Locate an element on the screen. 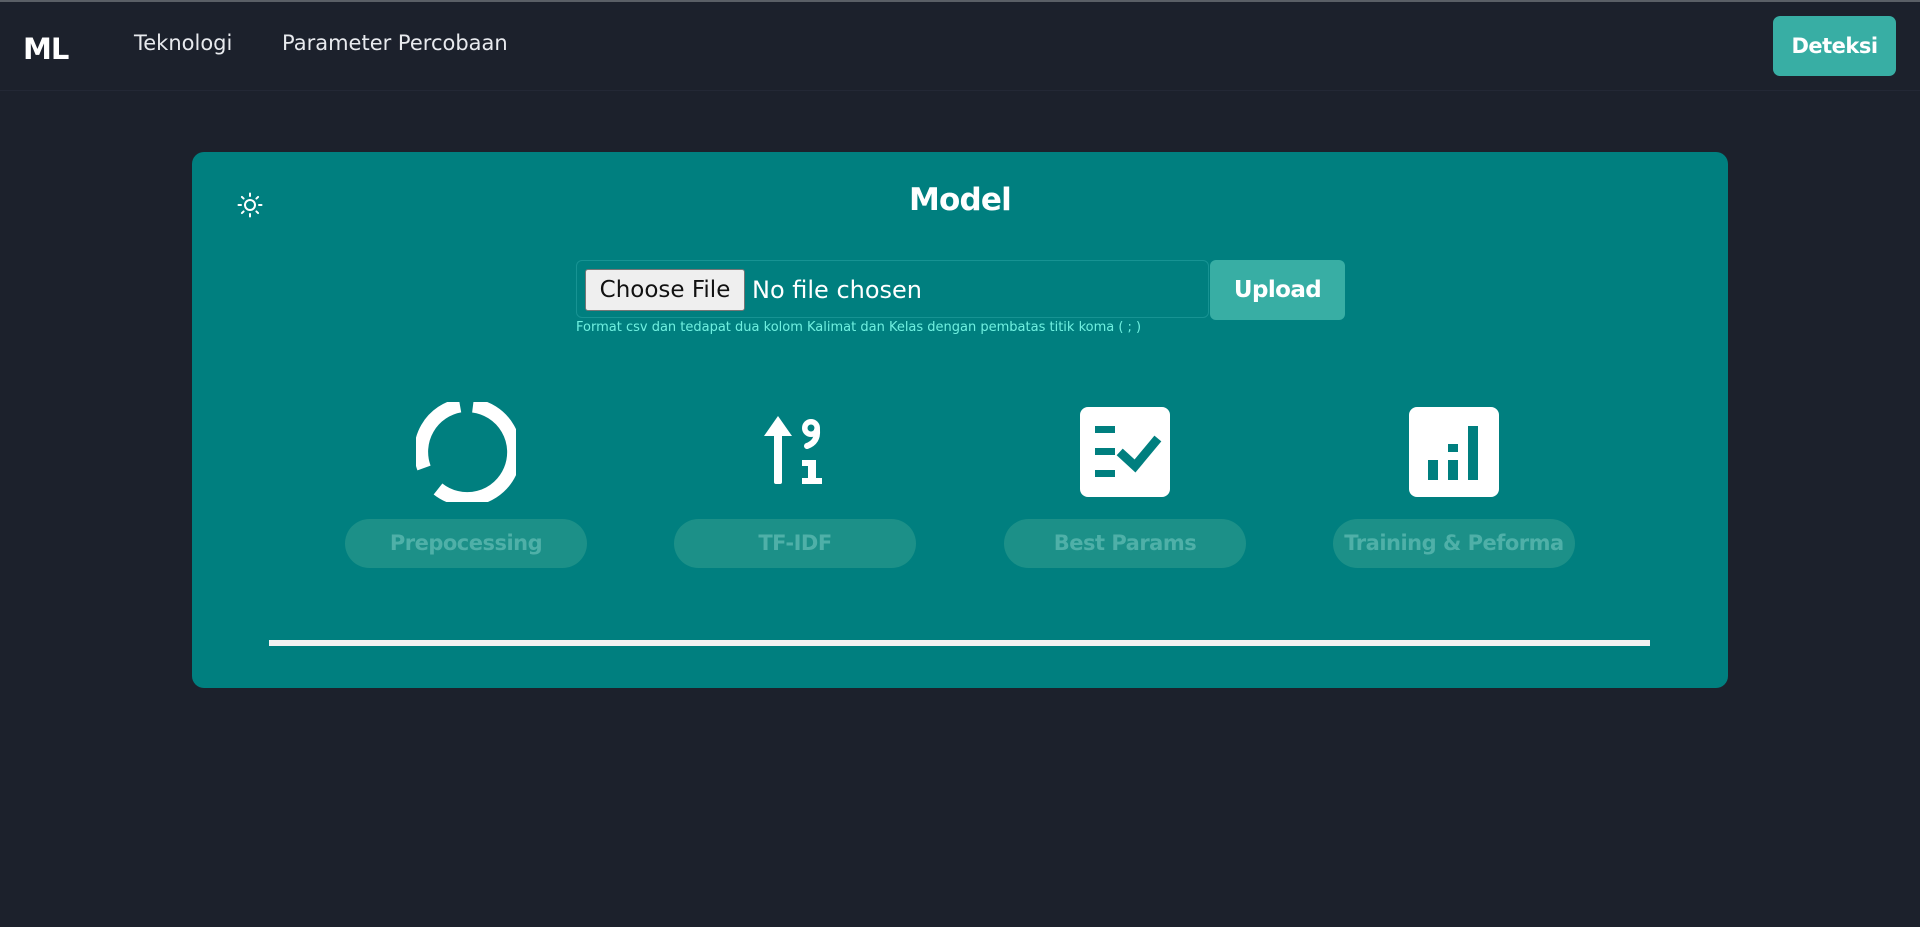 The width and height of the screenshot is (1920, 927). file-status-text: No file chosen is located at coordinates (837, 290).